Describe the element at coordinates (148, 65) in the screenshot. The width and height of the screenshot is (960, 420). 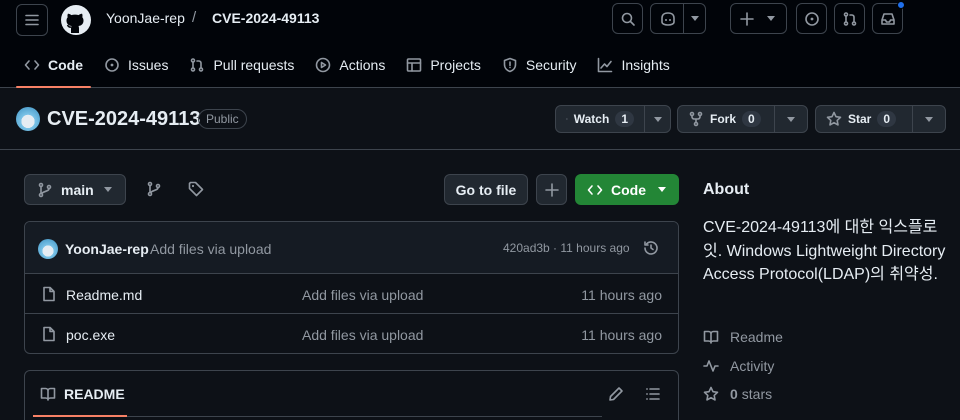
I see `tab-label: Issues` at that location.